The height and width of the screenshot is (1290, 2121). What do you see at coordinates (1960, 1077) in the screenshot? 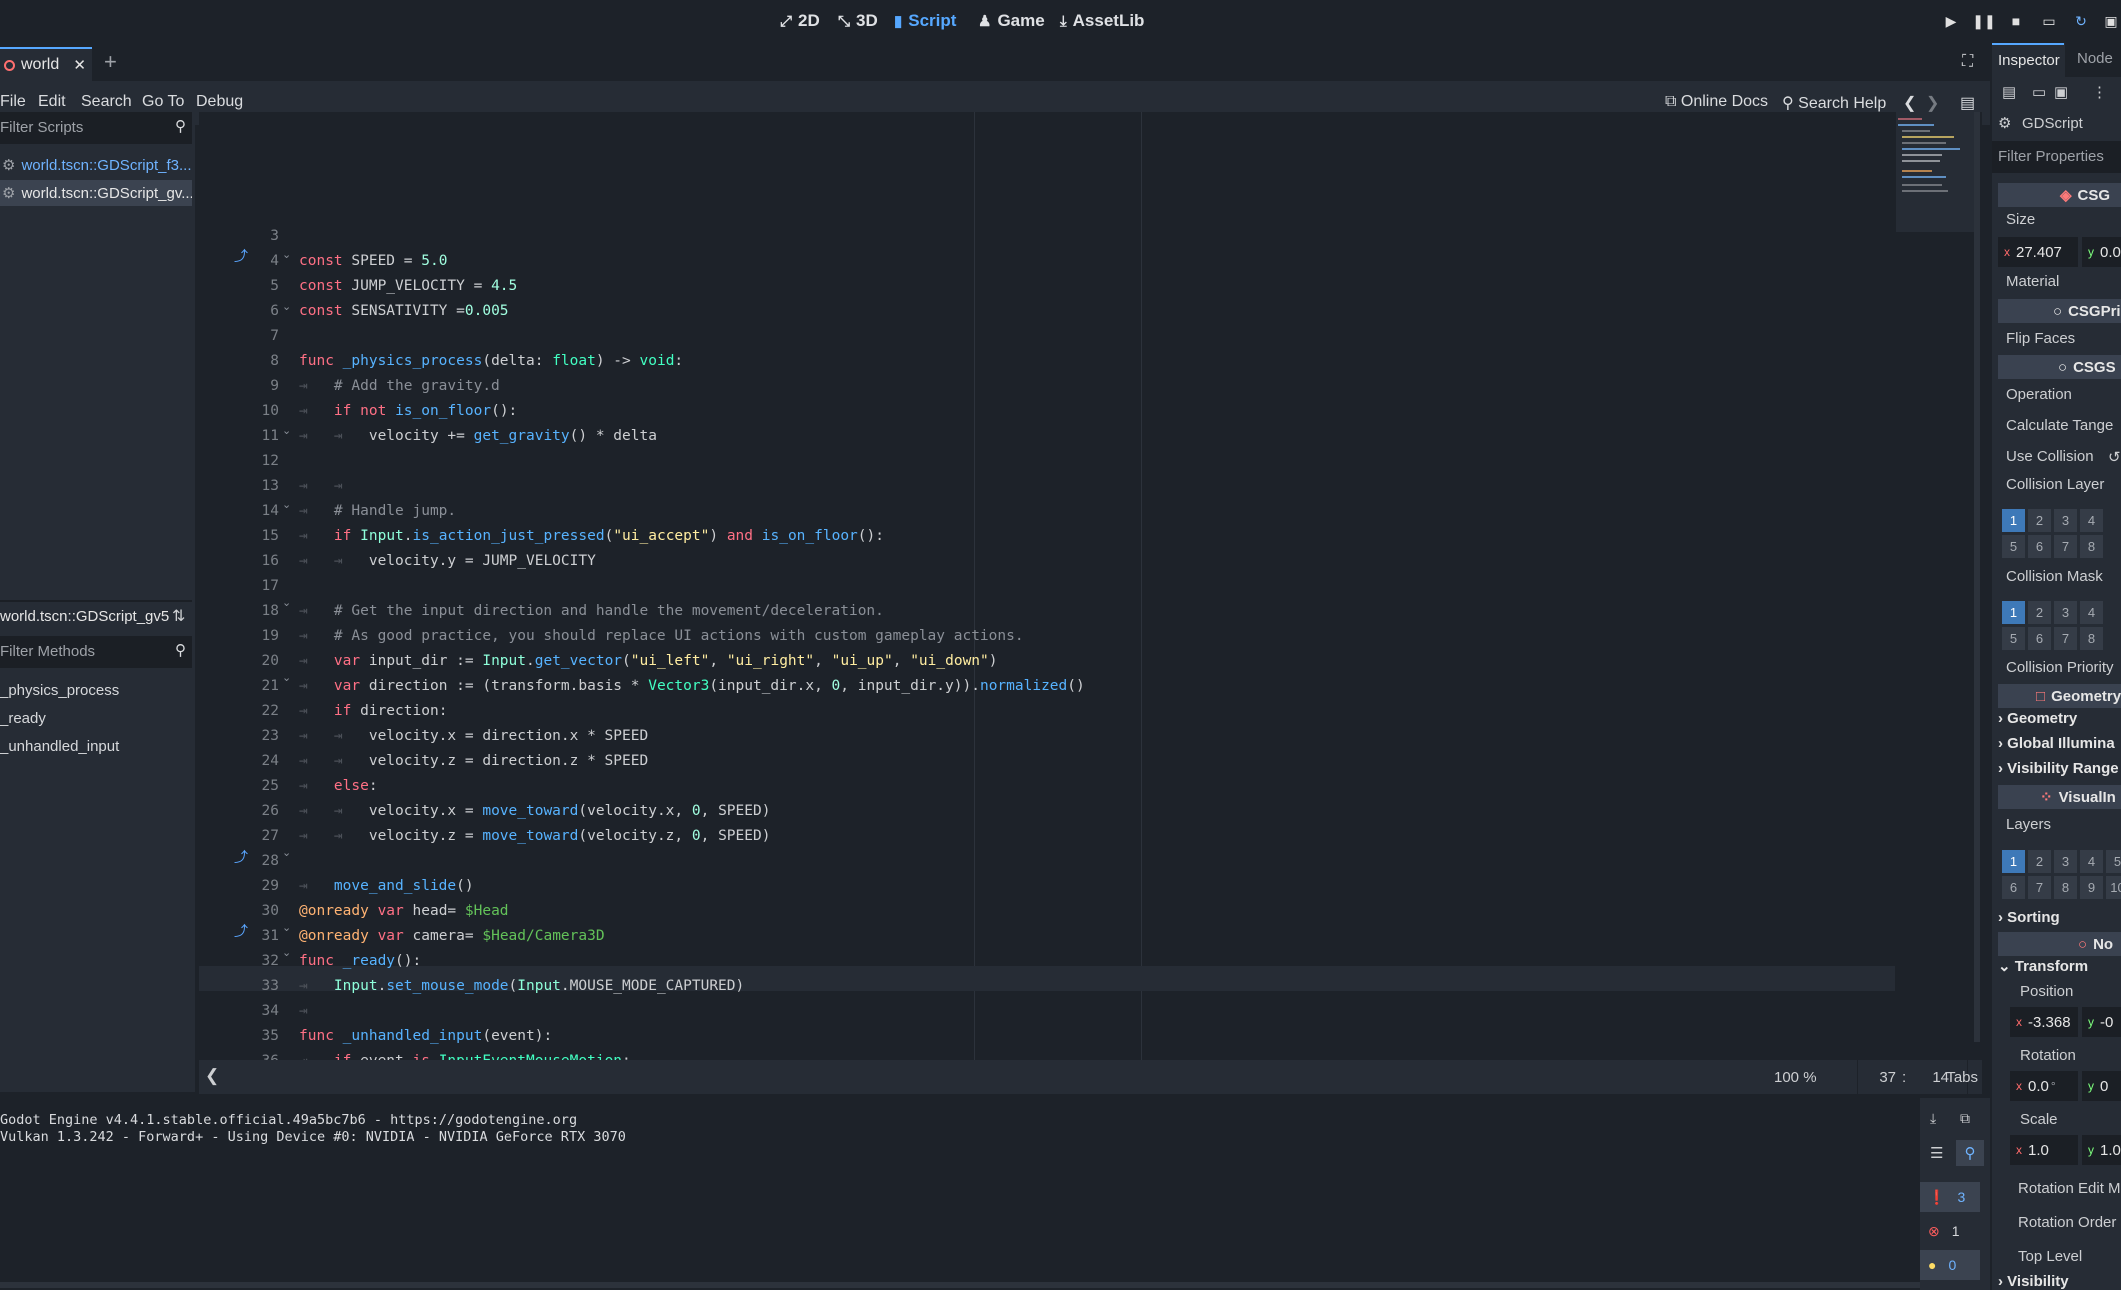
I see `indent-mode: Tabs` at bounding box center [1960, 1077].